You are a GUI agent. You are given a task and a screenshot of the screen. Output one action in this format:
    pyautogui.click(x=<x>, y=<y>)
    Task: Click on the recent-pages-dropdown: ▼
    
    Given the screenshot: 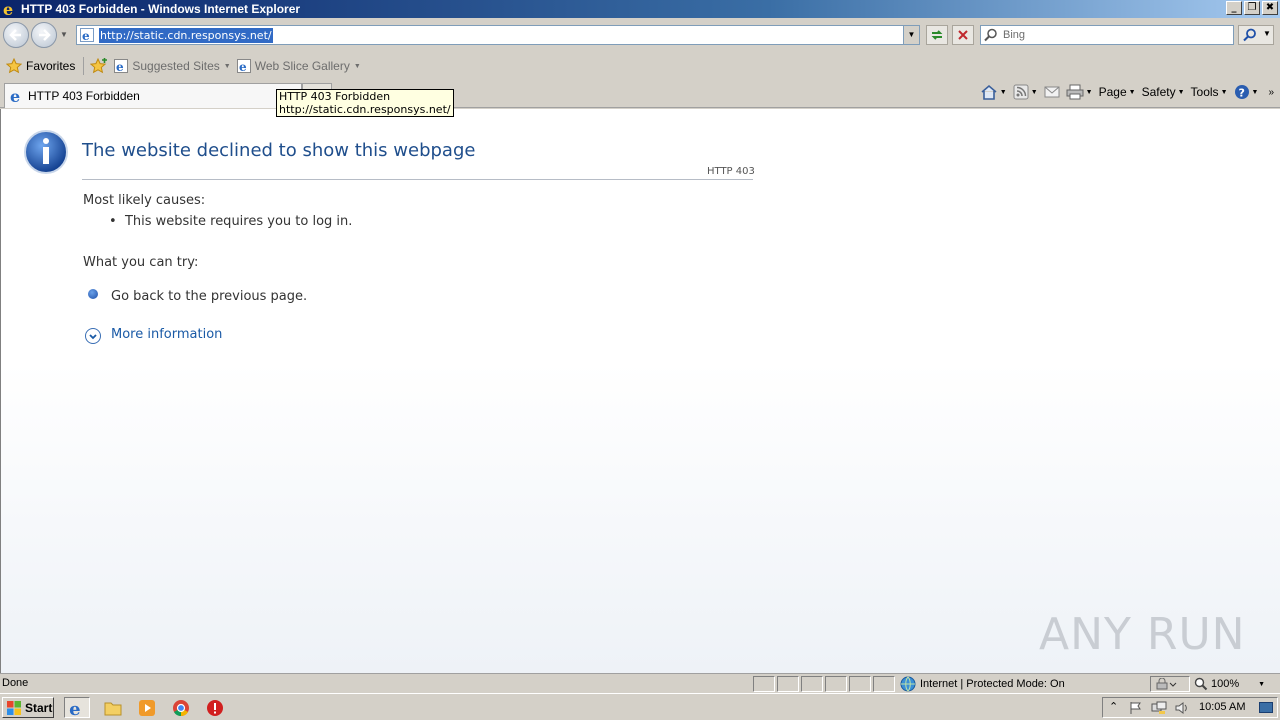 What is the action you would take?
    pyautogui.click(x=64, y=34)
    